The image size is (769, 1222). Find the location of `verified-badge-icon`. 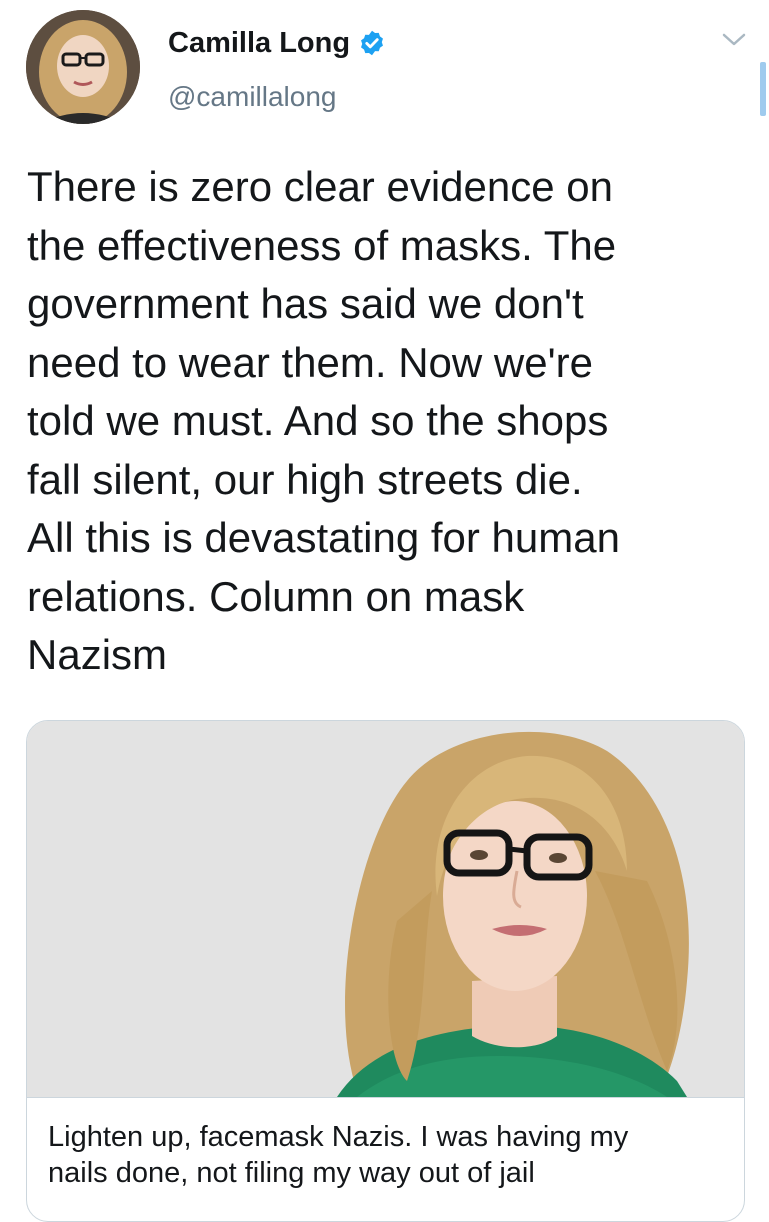

verified-badge-icon is located at coordinates (372, 43).